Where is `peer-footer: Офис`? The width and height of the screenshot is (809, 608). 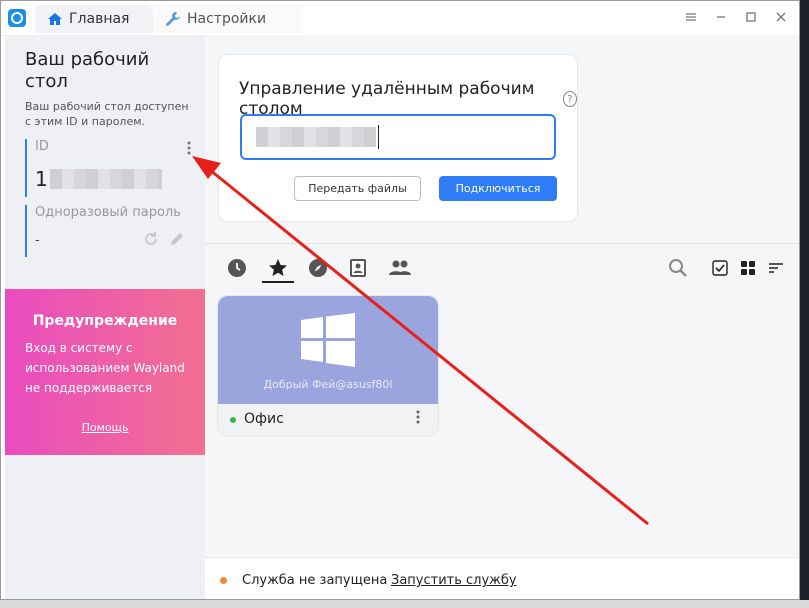 peer-footer: Офис is located at coordinates (328, 420).